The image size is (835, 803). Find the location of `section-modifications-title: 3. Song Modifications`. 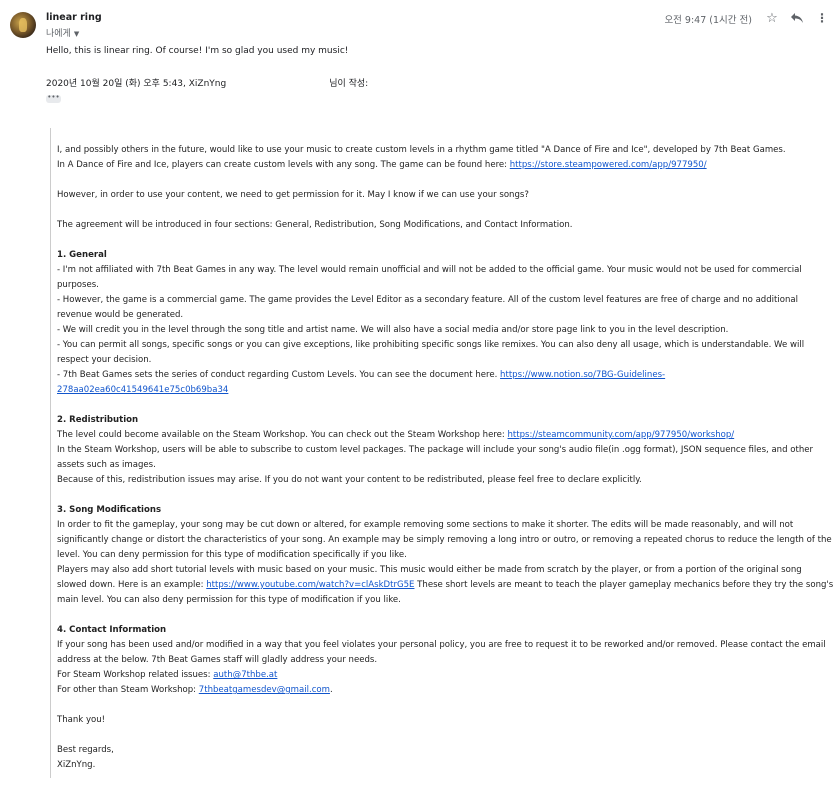

section-modifications-title: 3. Song Modifications is located at coordinates (109, 510).